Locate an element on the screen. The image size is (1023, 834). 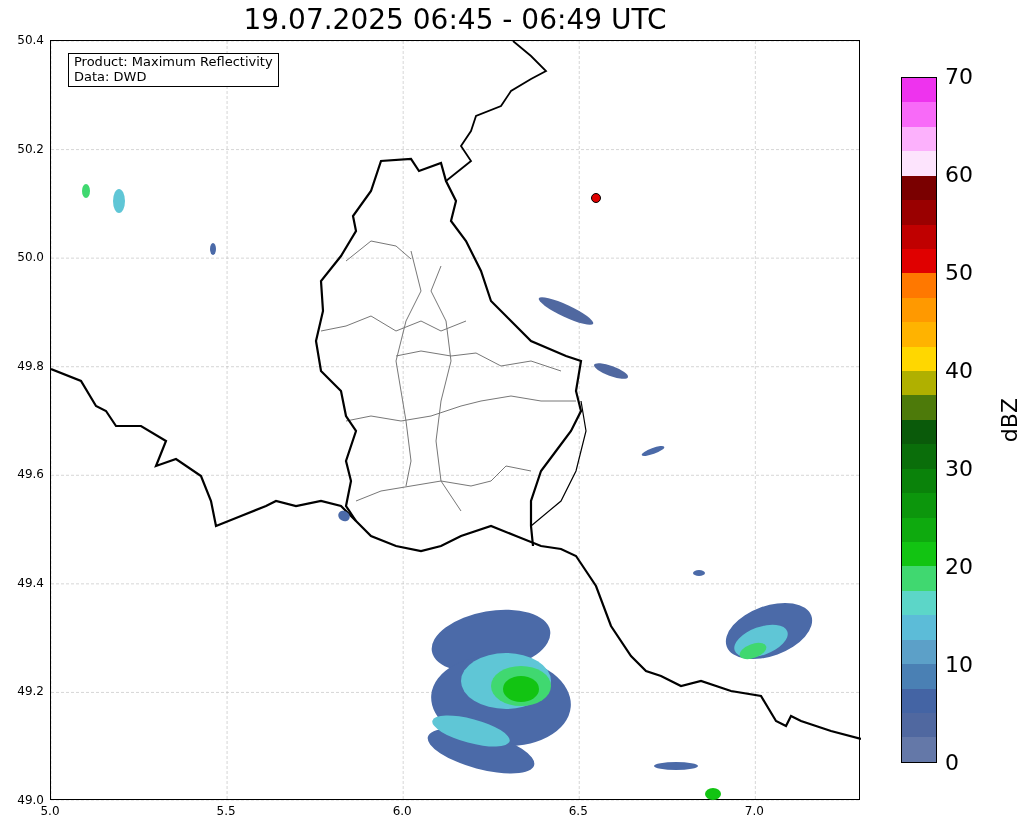
colorbar-label: dBZ is located at coordinates (1009, 420).